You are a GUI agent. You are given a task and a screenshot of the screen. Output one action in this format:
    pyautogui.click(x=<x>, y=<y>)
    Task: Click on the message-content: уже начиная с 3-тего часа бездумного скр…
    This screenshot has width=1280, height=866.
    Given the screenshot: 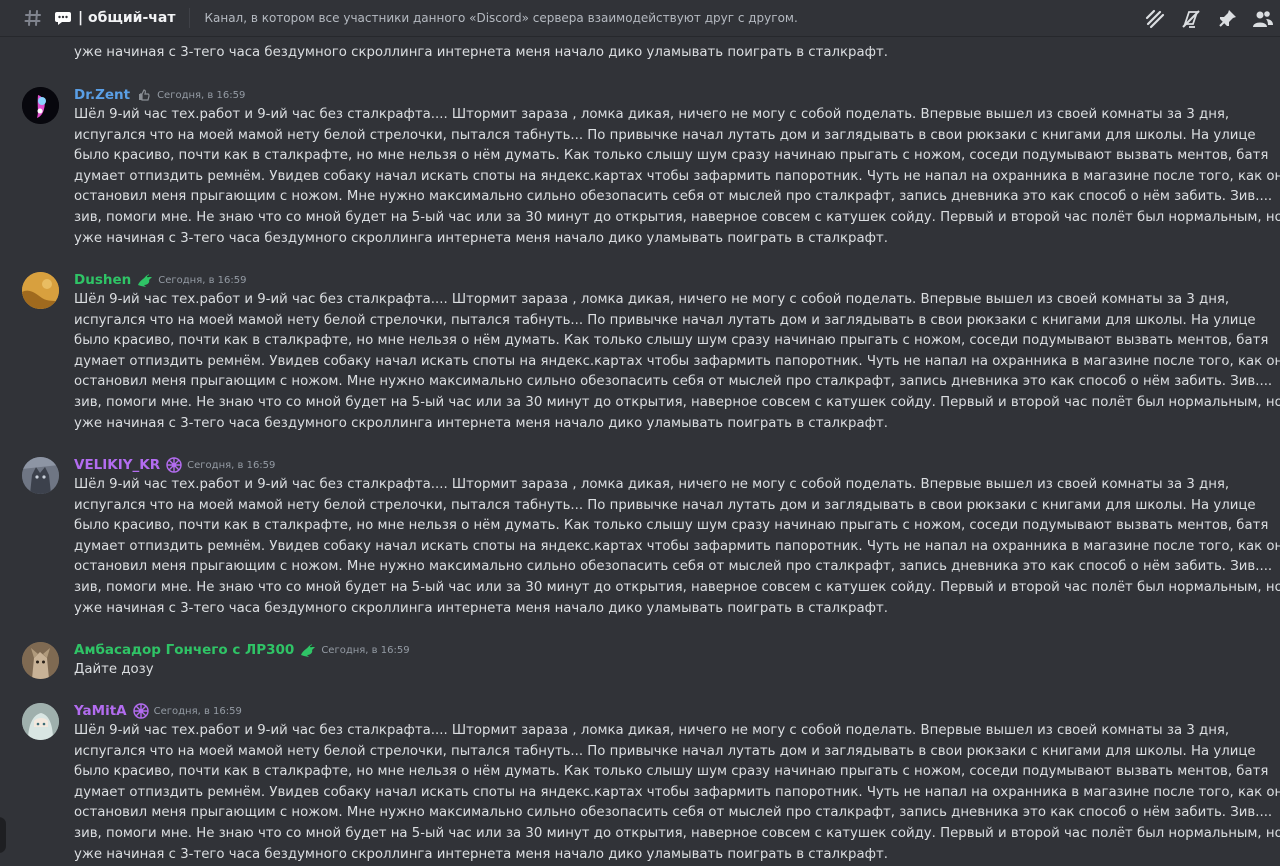 What is the action you would take?
    pyautogui.click(x=664, y=53)
    